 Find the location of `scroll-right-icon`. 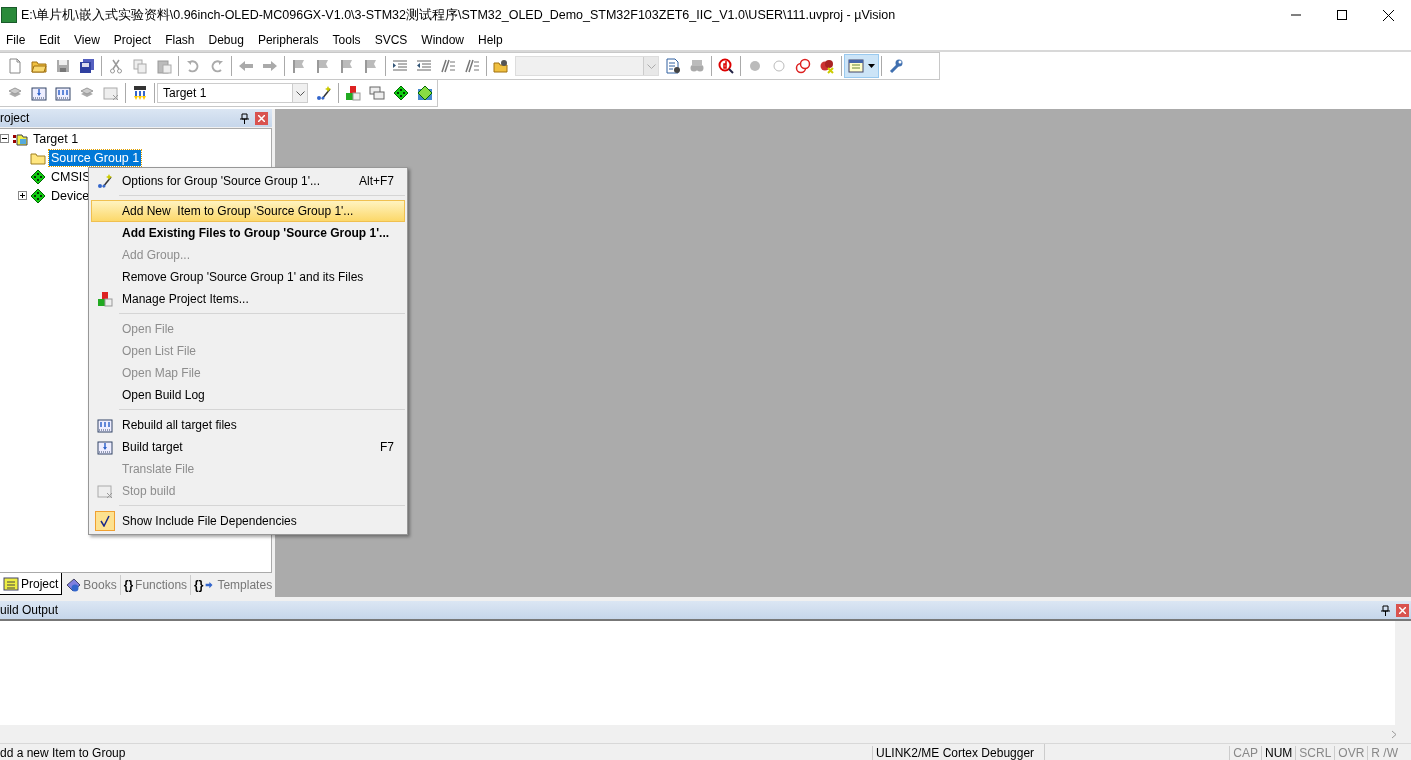

scroll-right-icon is located at coordinates (1394, 734).